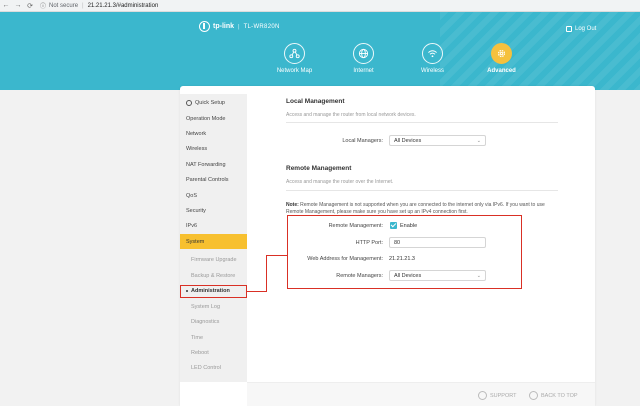  What do you see at coordinates (192, 225) in the screenshot?
I see `sidebar-item-label: IPv6` at bounding box center [192, 225].